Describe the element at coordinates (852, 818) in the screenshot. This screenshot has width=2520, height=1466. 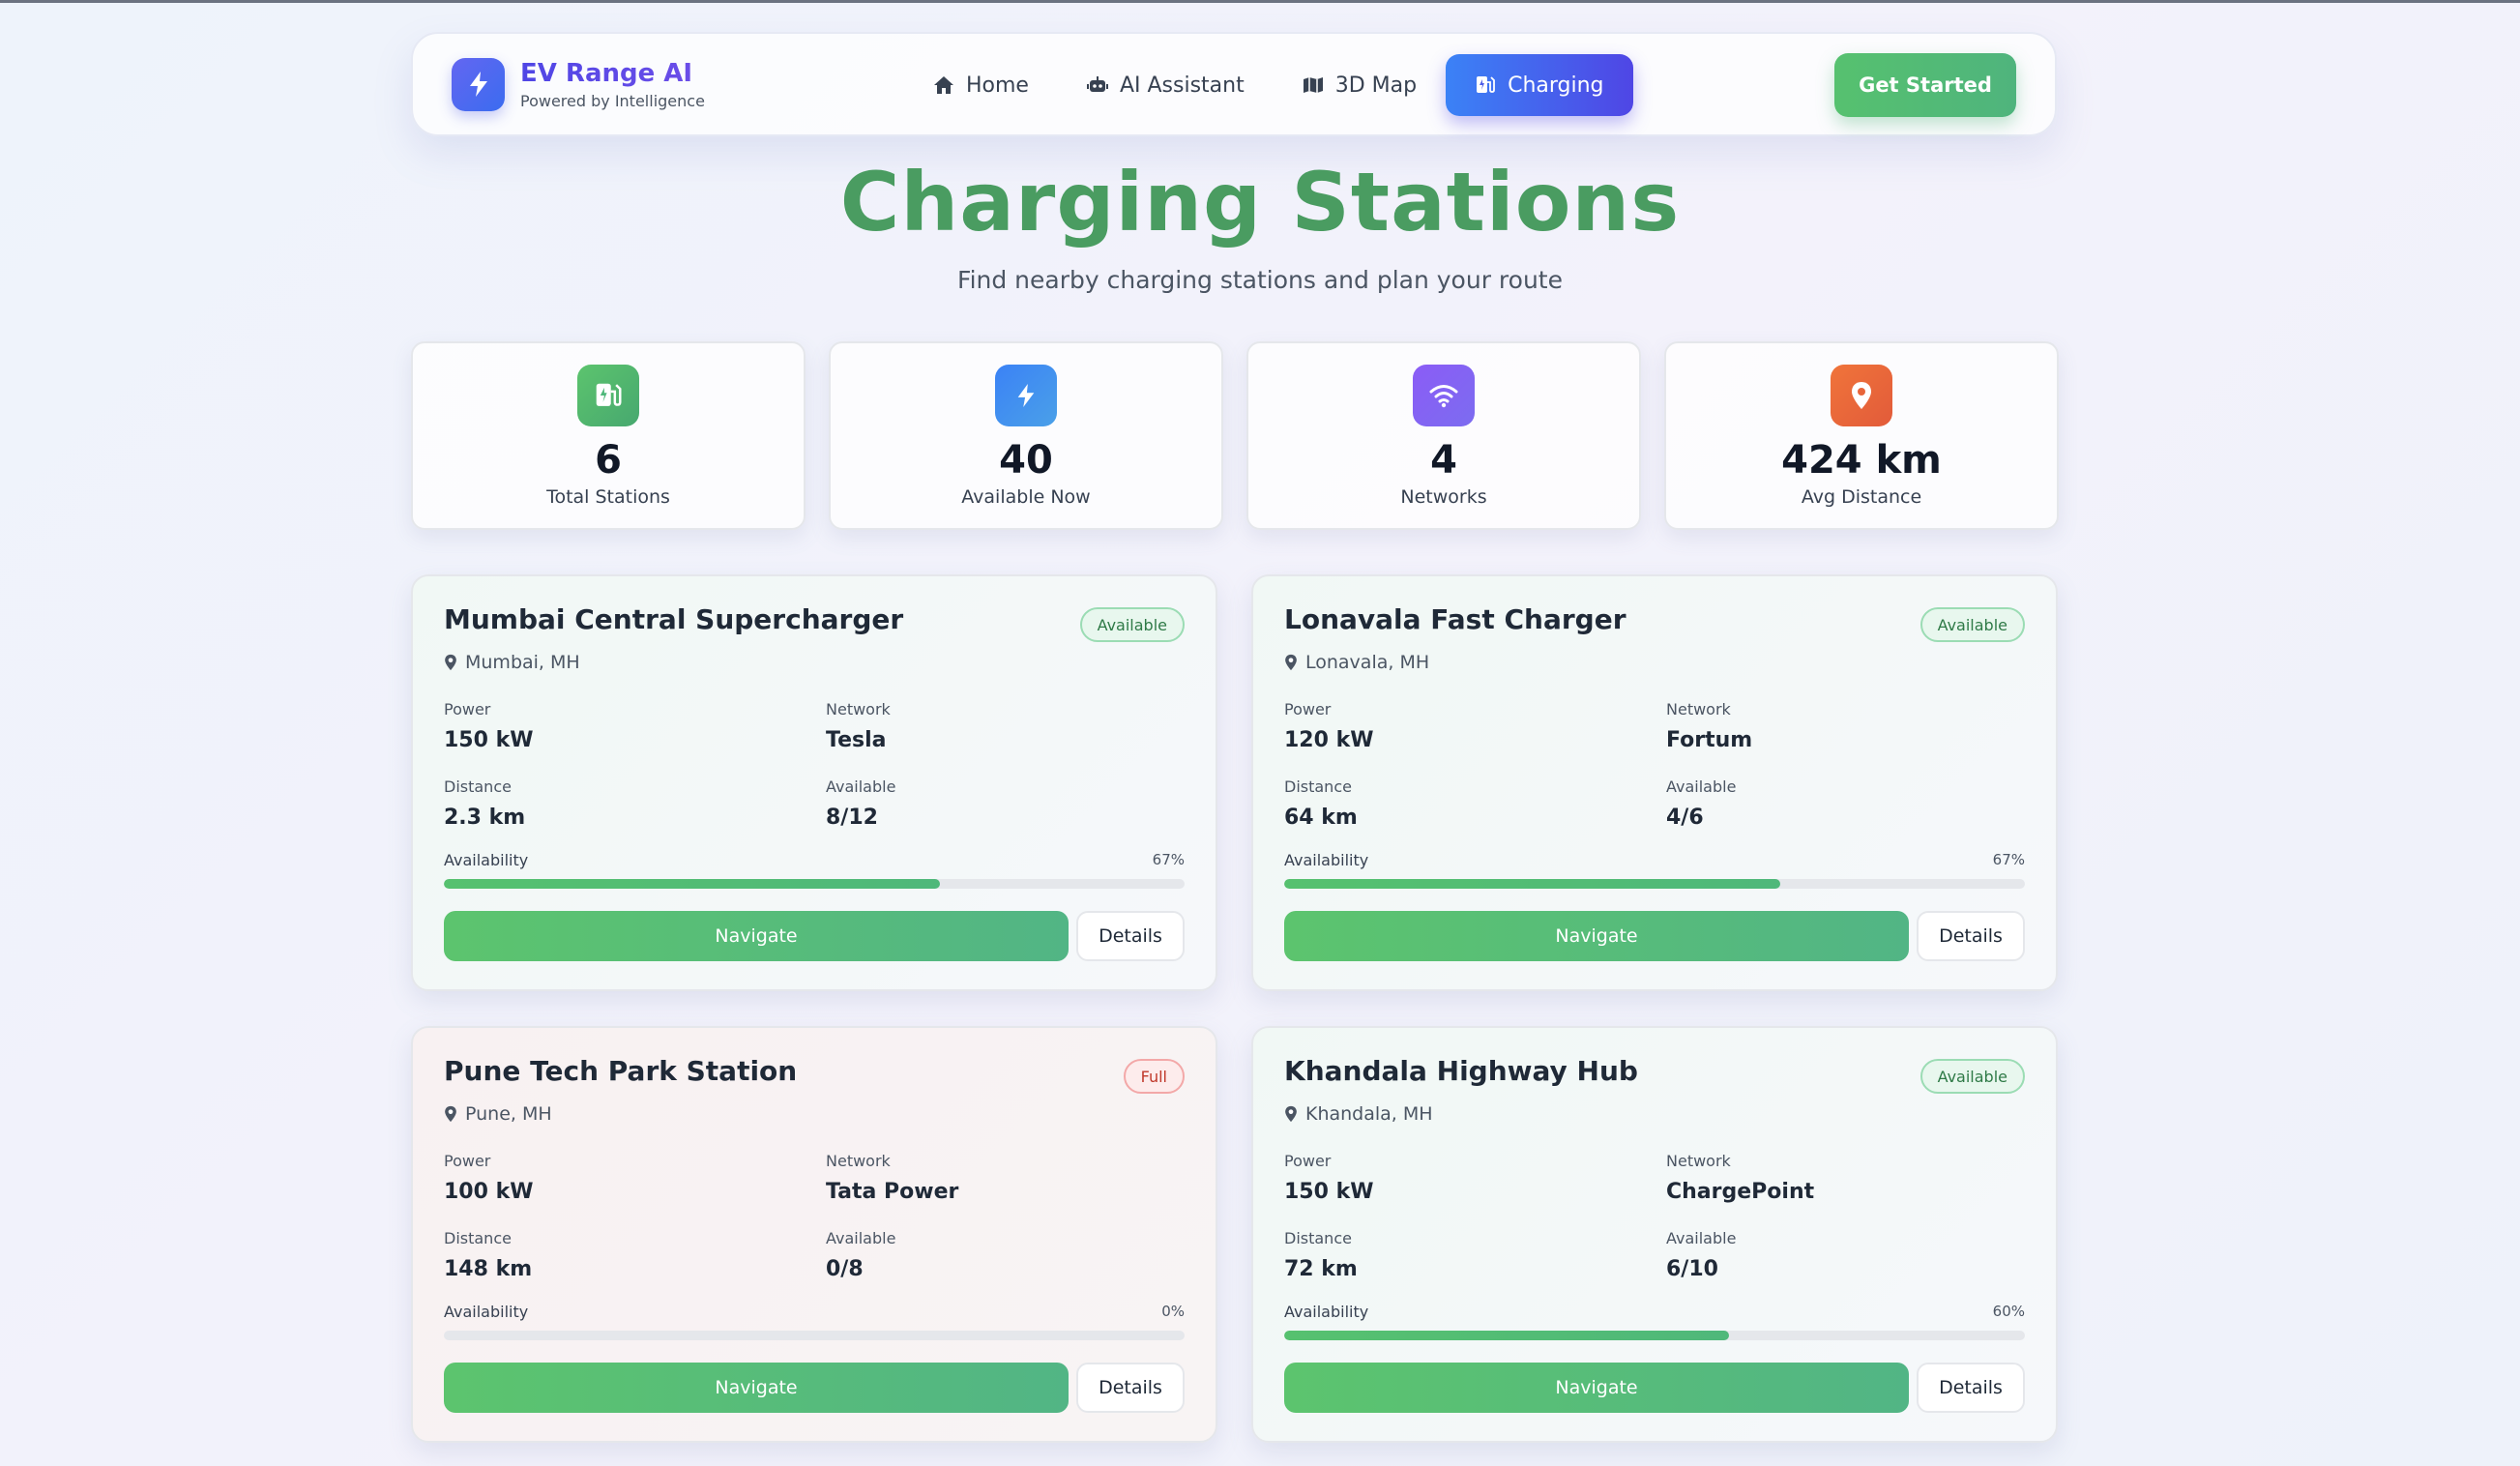
I see `available-value: 8/12` at that location.